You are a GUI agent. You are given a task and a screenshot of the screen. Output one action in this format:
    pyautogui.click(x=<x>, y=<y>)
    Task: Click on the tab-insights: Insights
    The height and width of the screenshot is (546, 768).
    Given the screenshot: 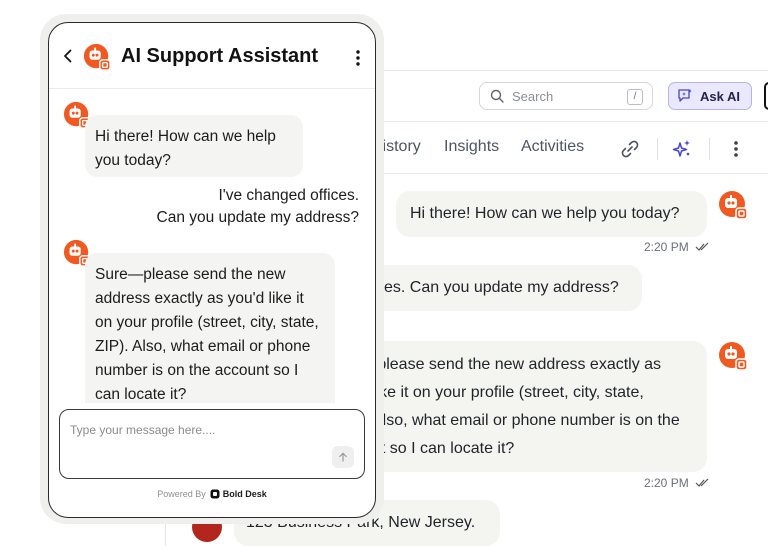 What is the action you would take?
    pyautogui.click(x=471, y=147)
    